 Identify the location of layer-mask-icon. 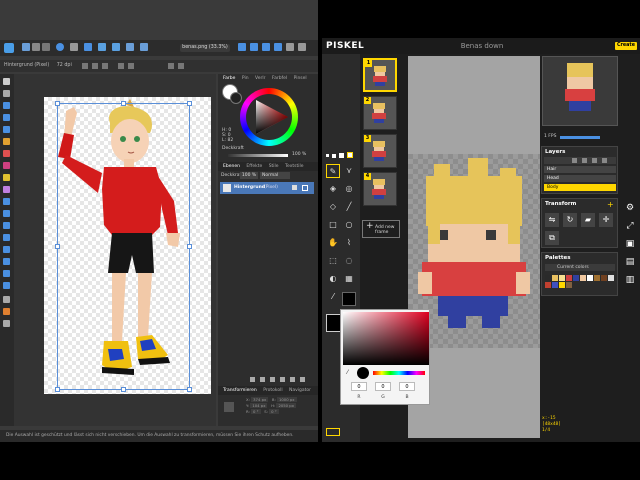
(252, 379).